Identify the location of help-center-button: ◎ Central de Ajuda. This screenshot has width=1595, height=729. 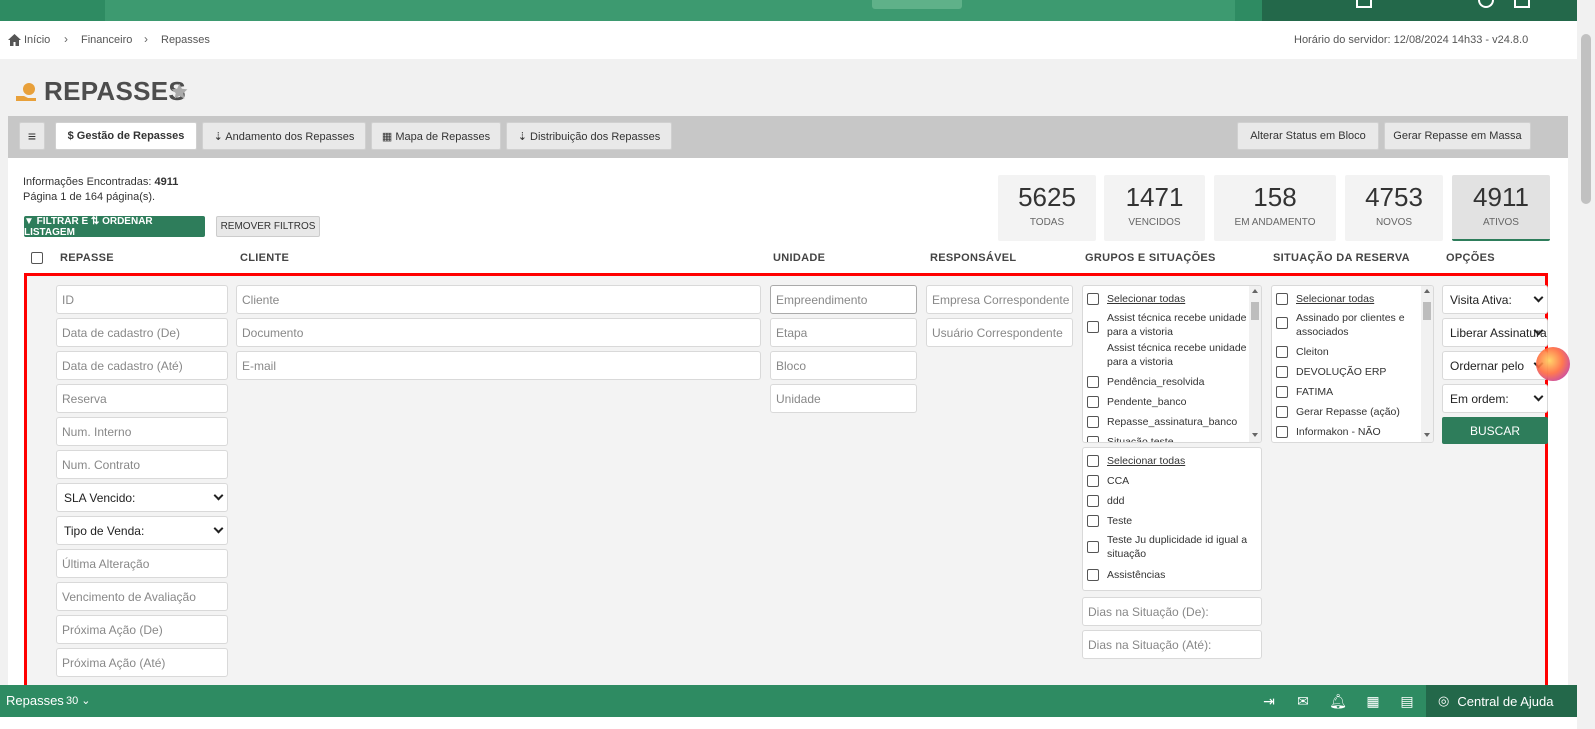
(1501, 701).